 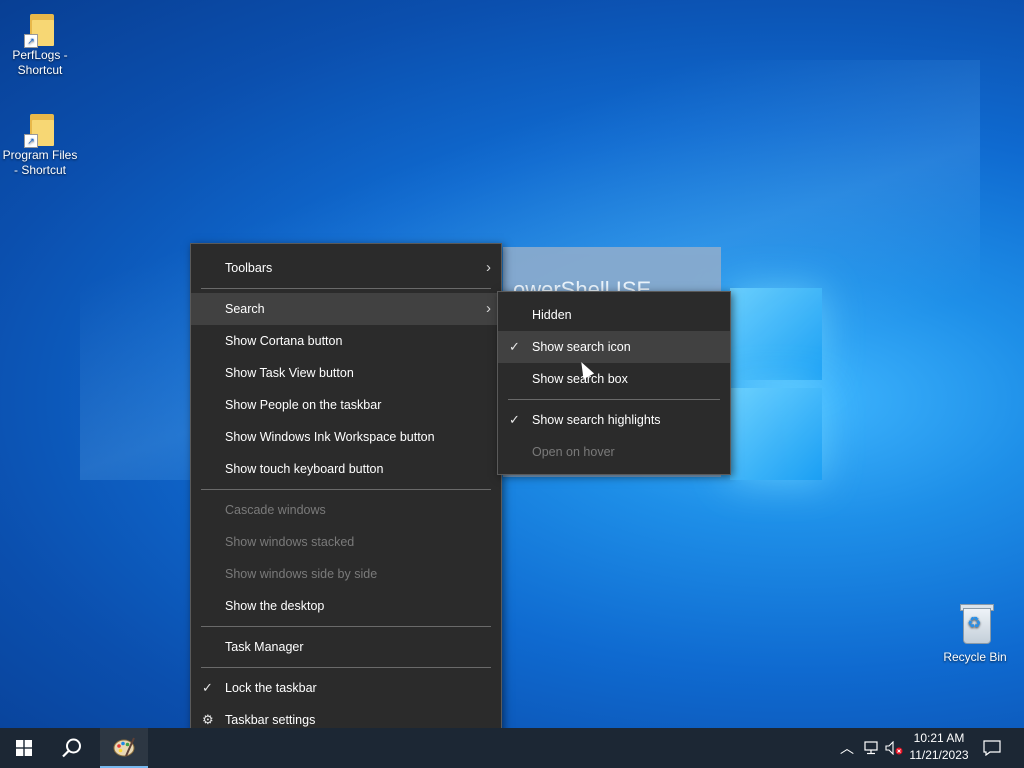 I want to click on submenu-item-search-highlights: ✓ Show search highlights, so click(x=614, y=420).